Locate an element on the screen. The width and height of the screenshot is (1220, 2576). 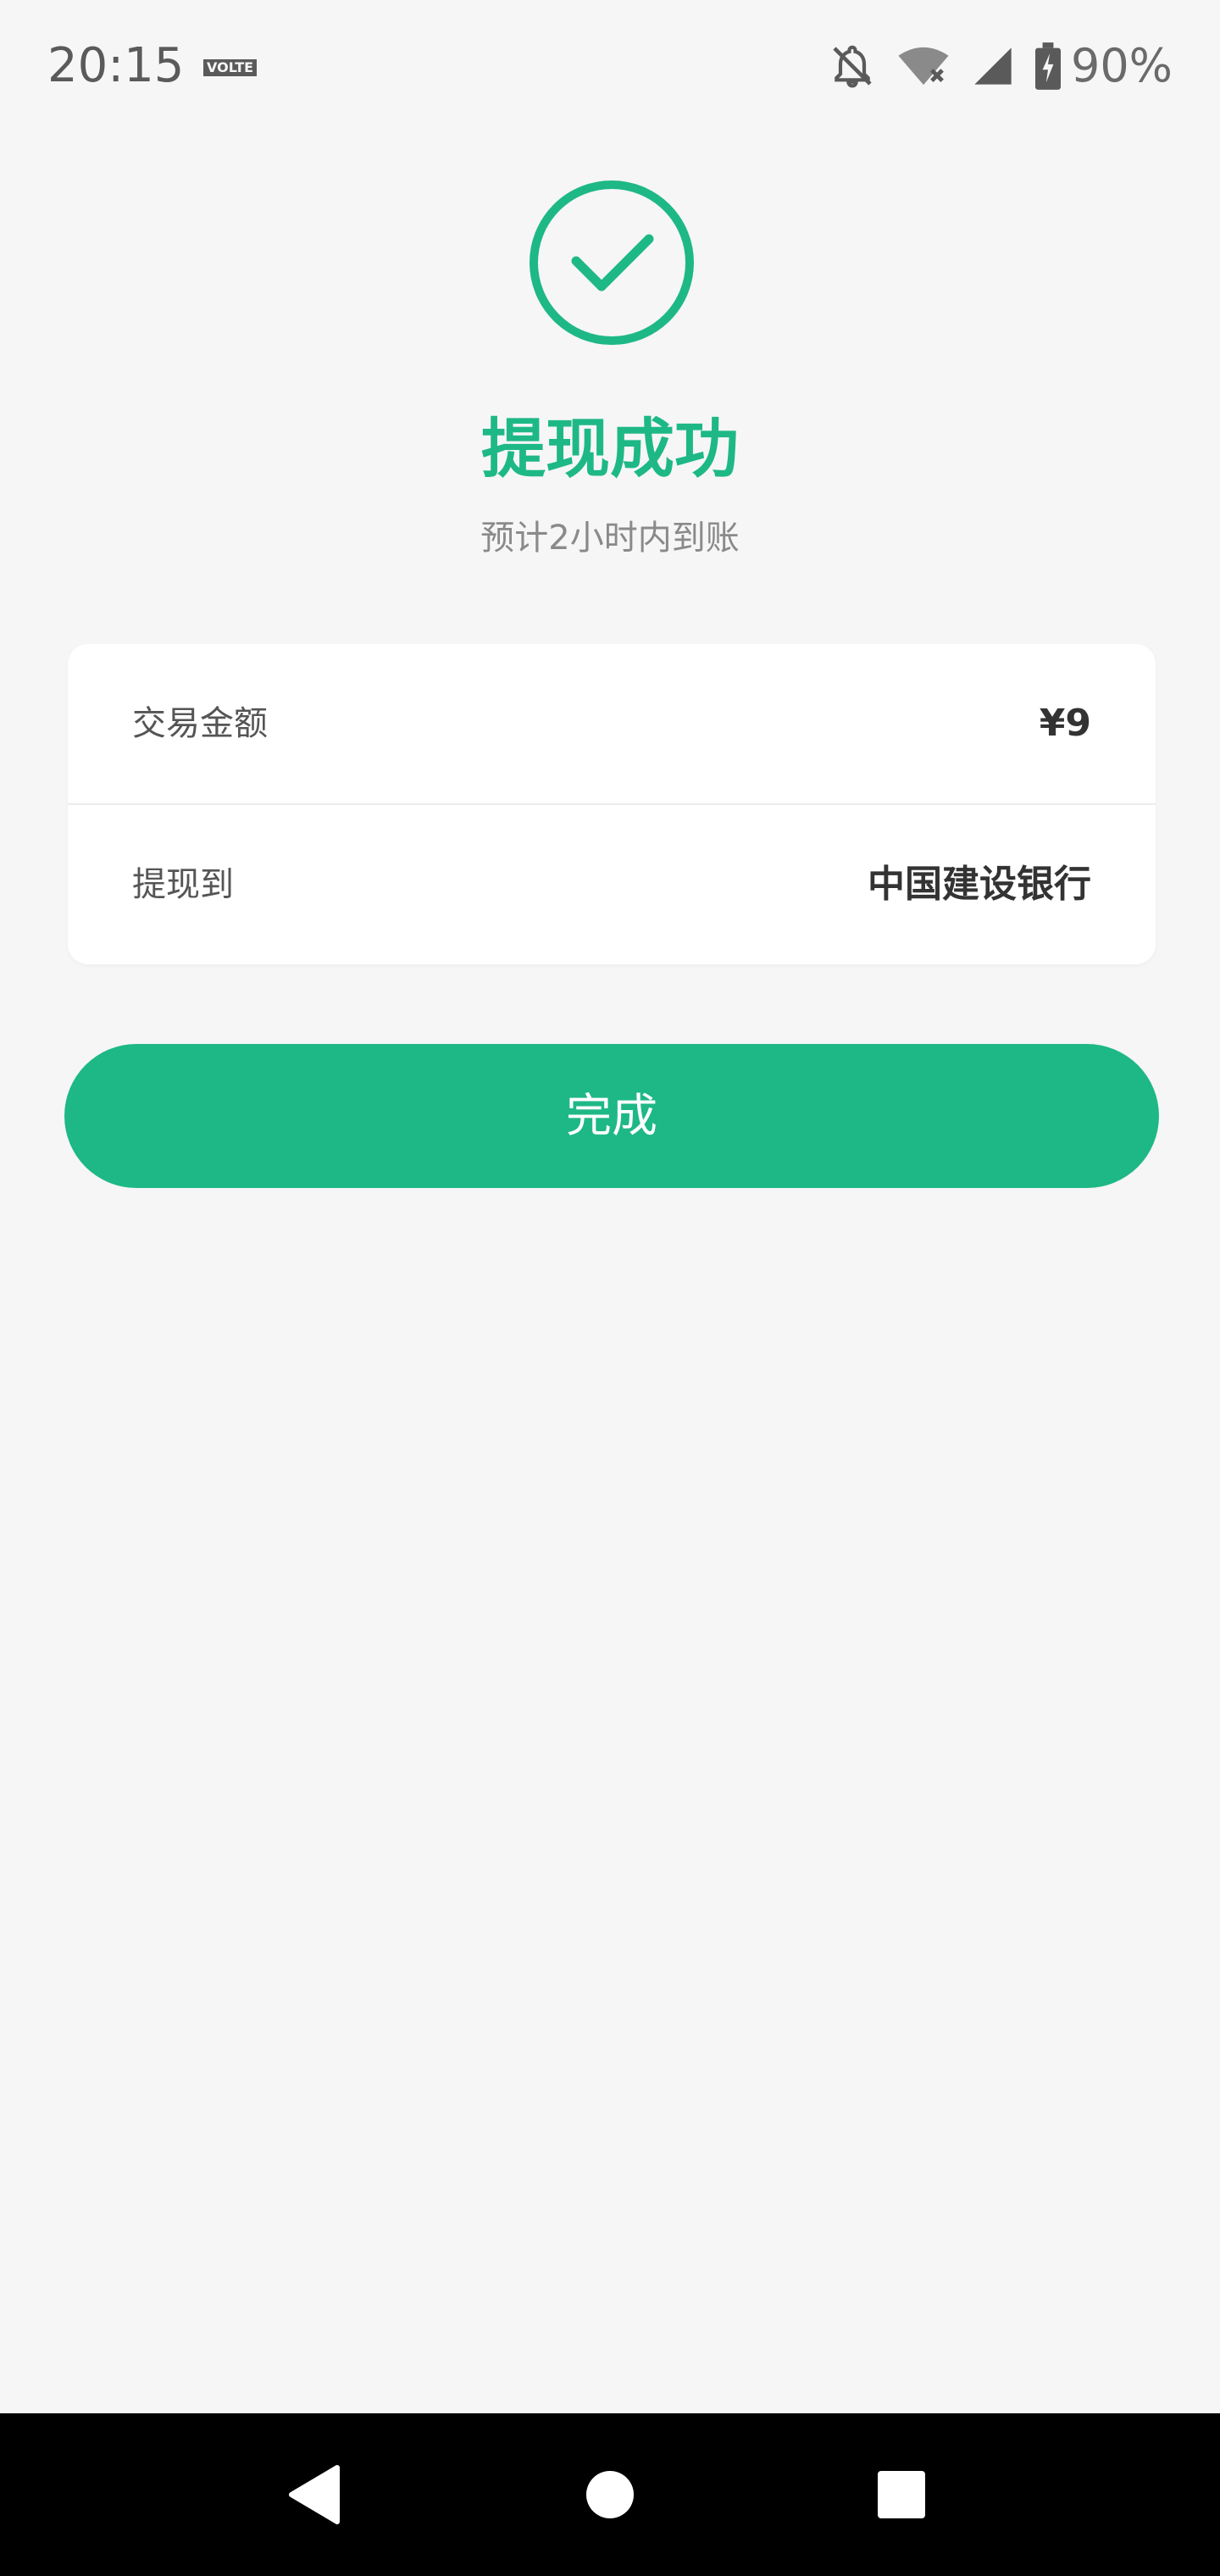
volte-badge: VOLTE is located at coordinates (230, 67).